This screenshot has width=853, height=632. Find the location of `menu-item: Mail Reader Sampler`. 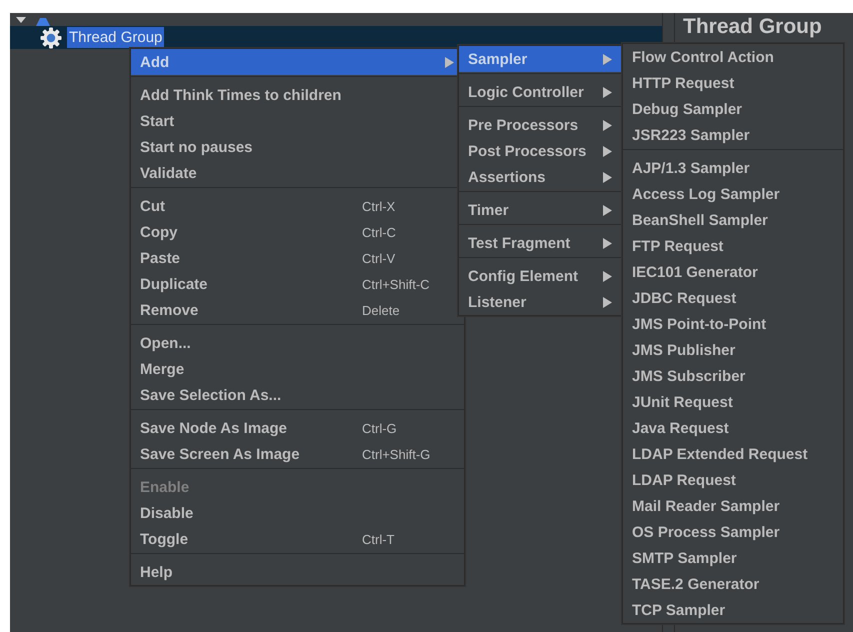

menu-item: Mail Reader Sampler is located at coordinates (733, 506).